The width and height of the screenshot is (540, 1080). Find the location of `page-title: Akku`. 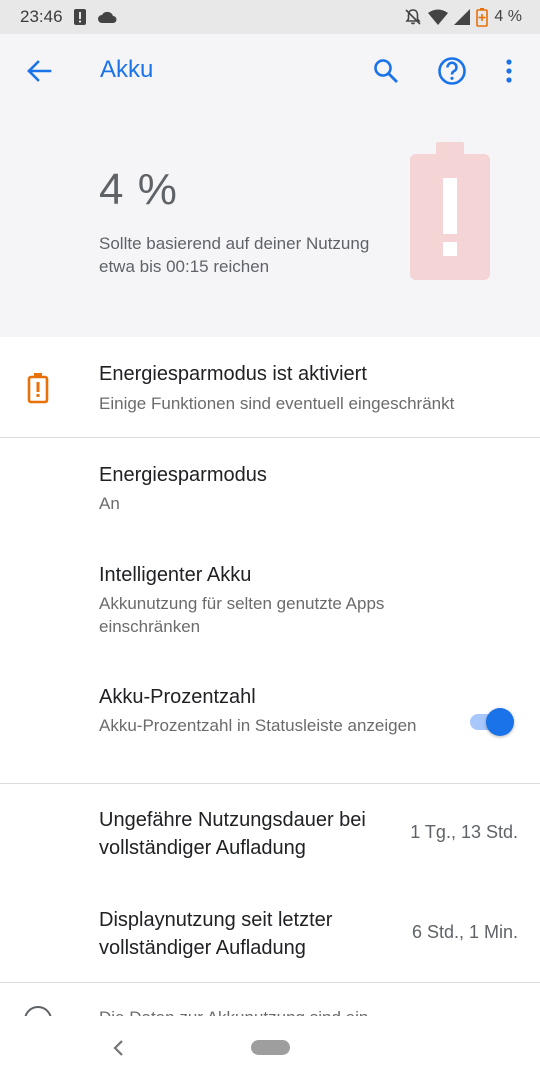

page-title: Akku is located at coordinates (127, 69).